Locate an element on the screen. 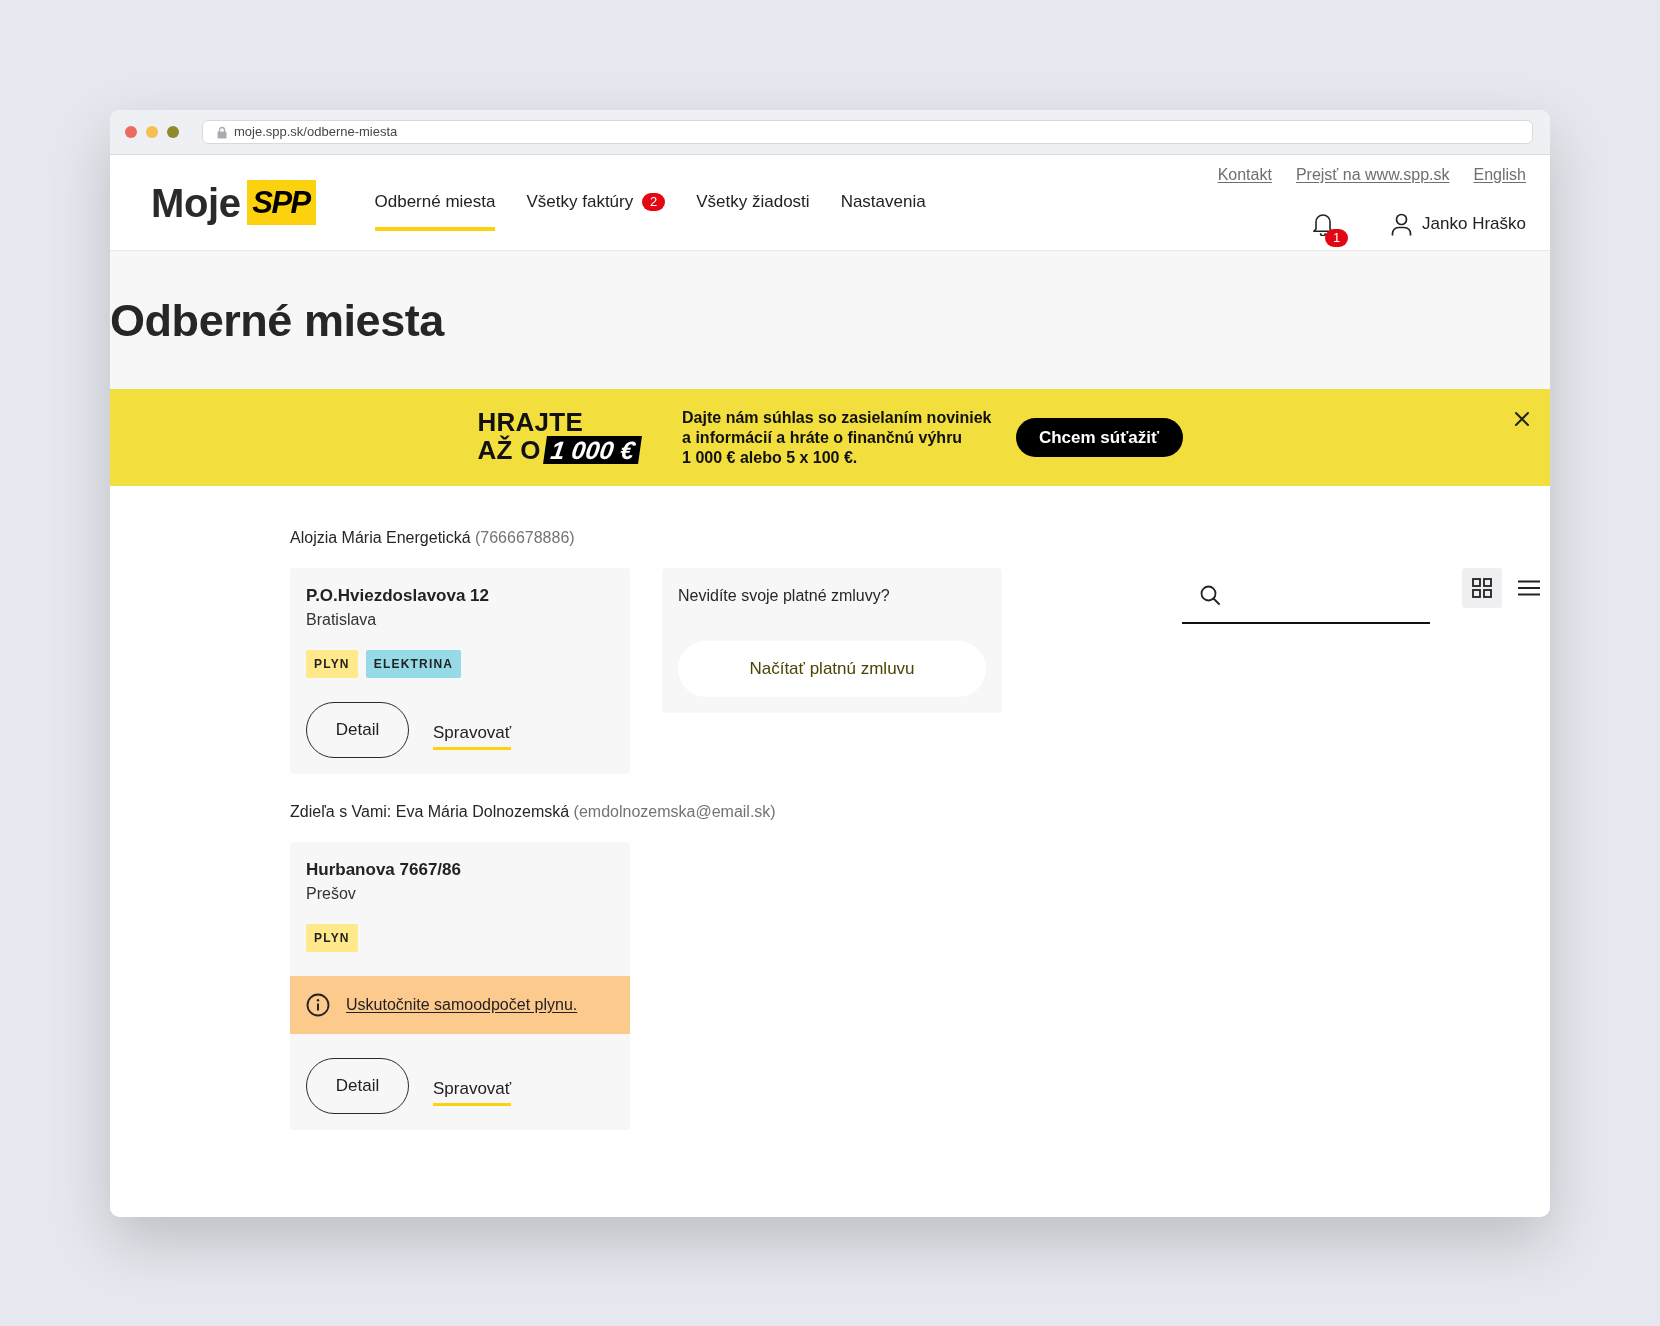 The width and height of the screenshot is (1660, 1326). city-name: Bratislava is located at coordinates (342, 620).